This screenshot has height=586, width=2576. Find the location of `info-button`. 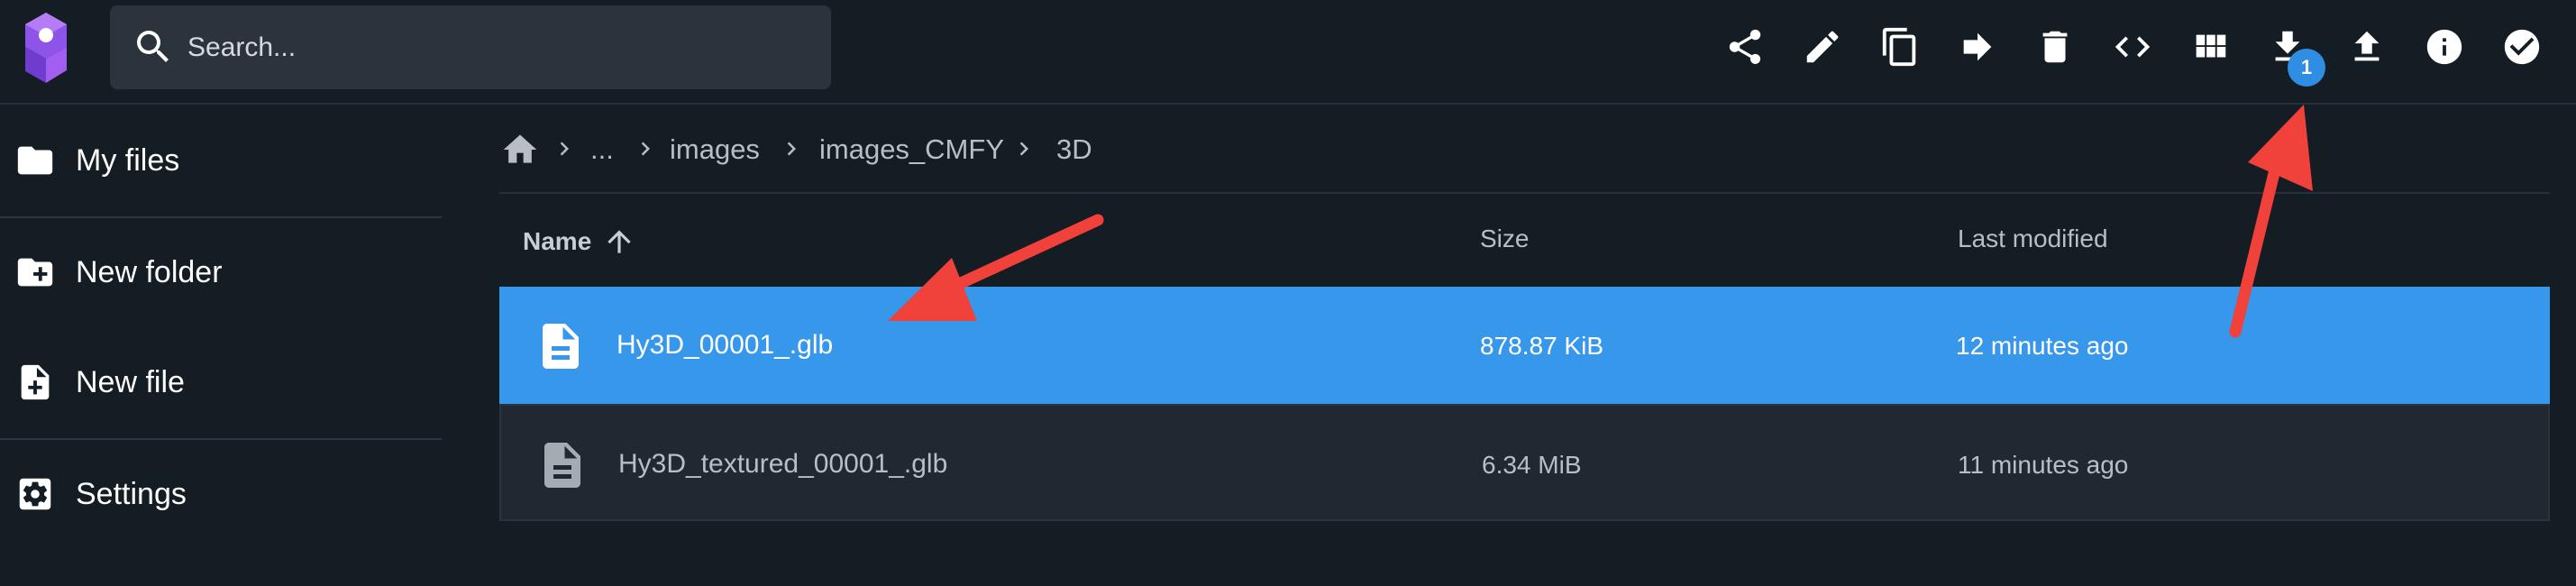

info-button is located at coordinates (2444, 47).